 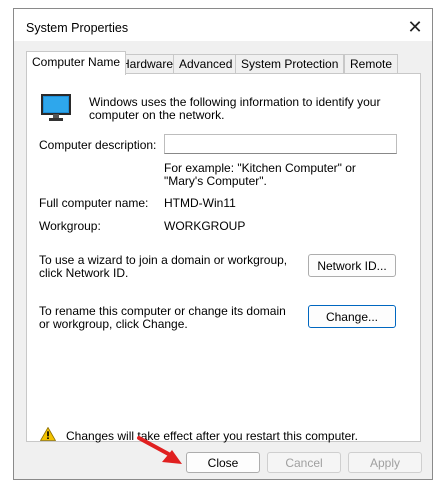 What do you see at coordinates (304, 462) in the screenshot?
I see `cancel-button: Cancel` at bounding box center [304, 462].